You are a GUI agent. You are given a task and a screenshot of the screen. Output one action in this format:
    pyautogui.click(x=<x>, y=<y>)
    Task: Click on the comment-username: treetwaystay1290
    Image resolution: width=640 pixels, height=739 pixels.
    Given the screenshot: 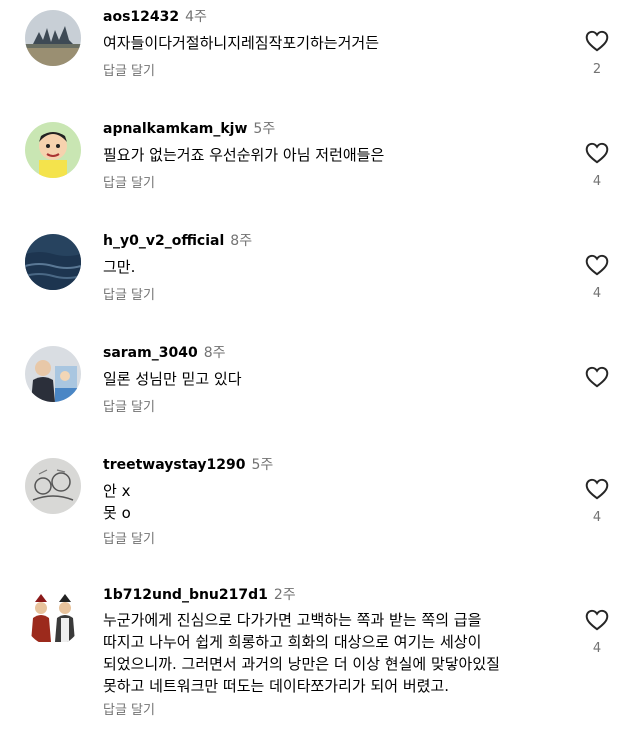 What is the action you would take?
    pyautogui.click(x=174, y=465)
    